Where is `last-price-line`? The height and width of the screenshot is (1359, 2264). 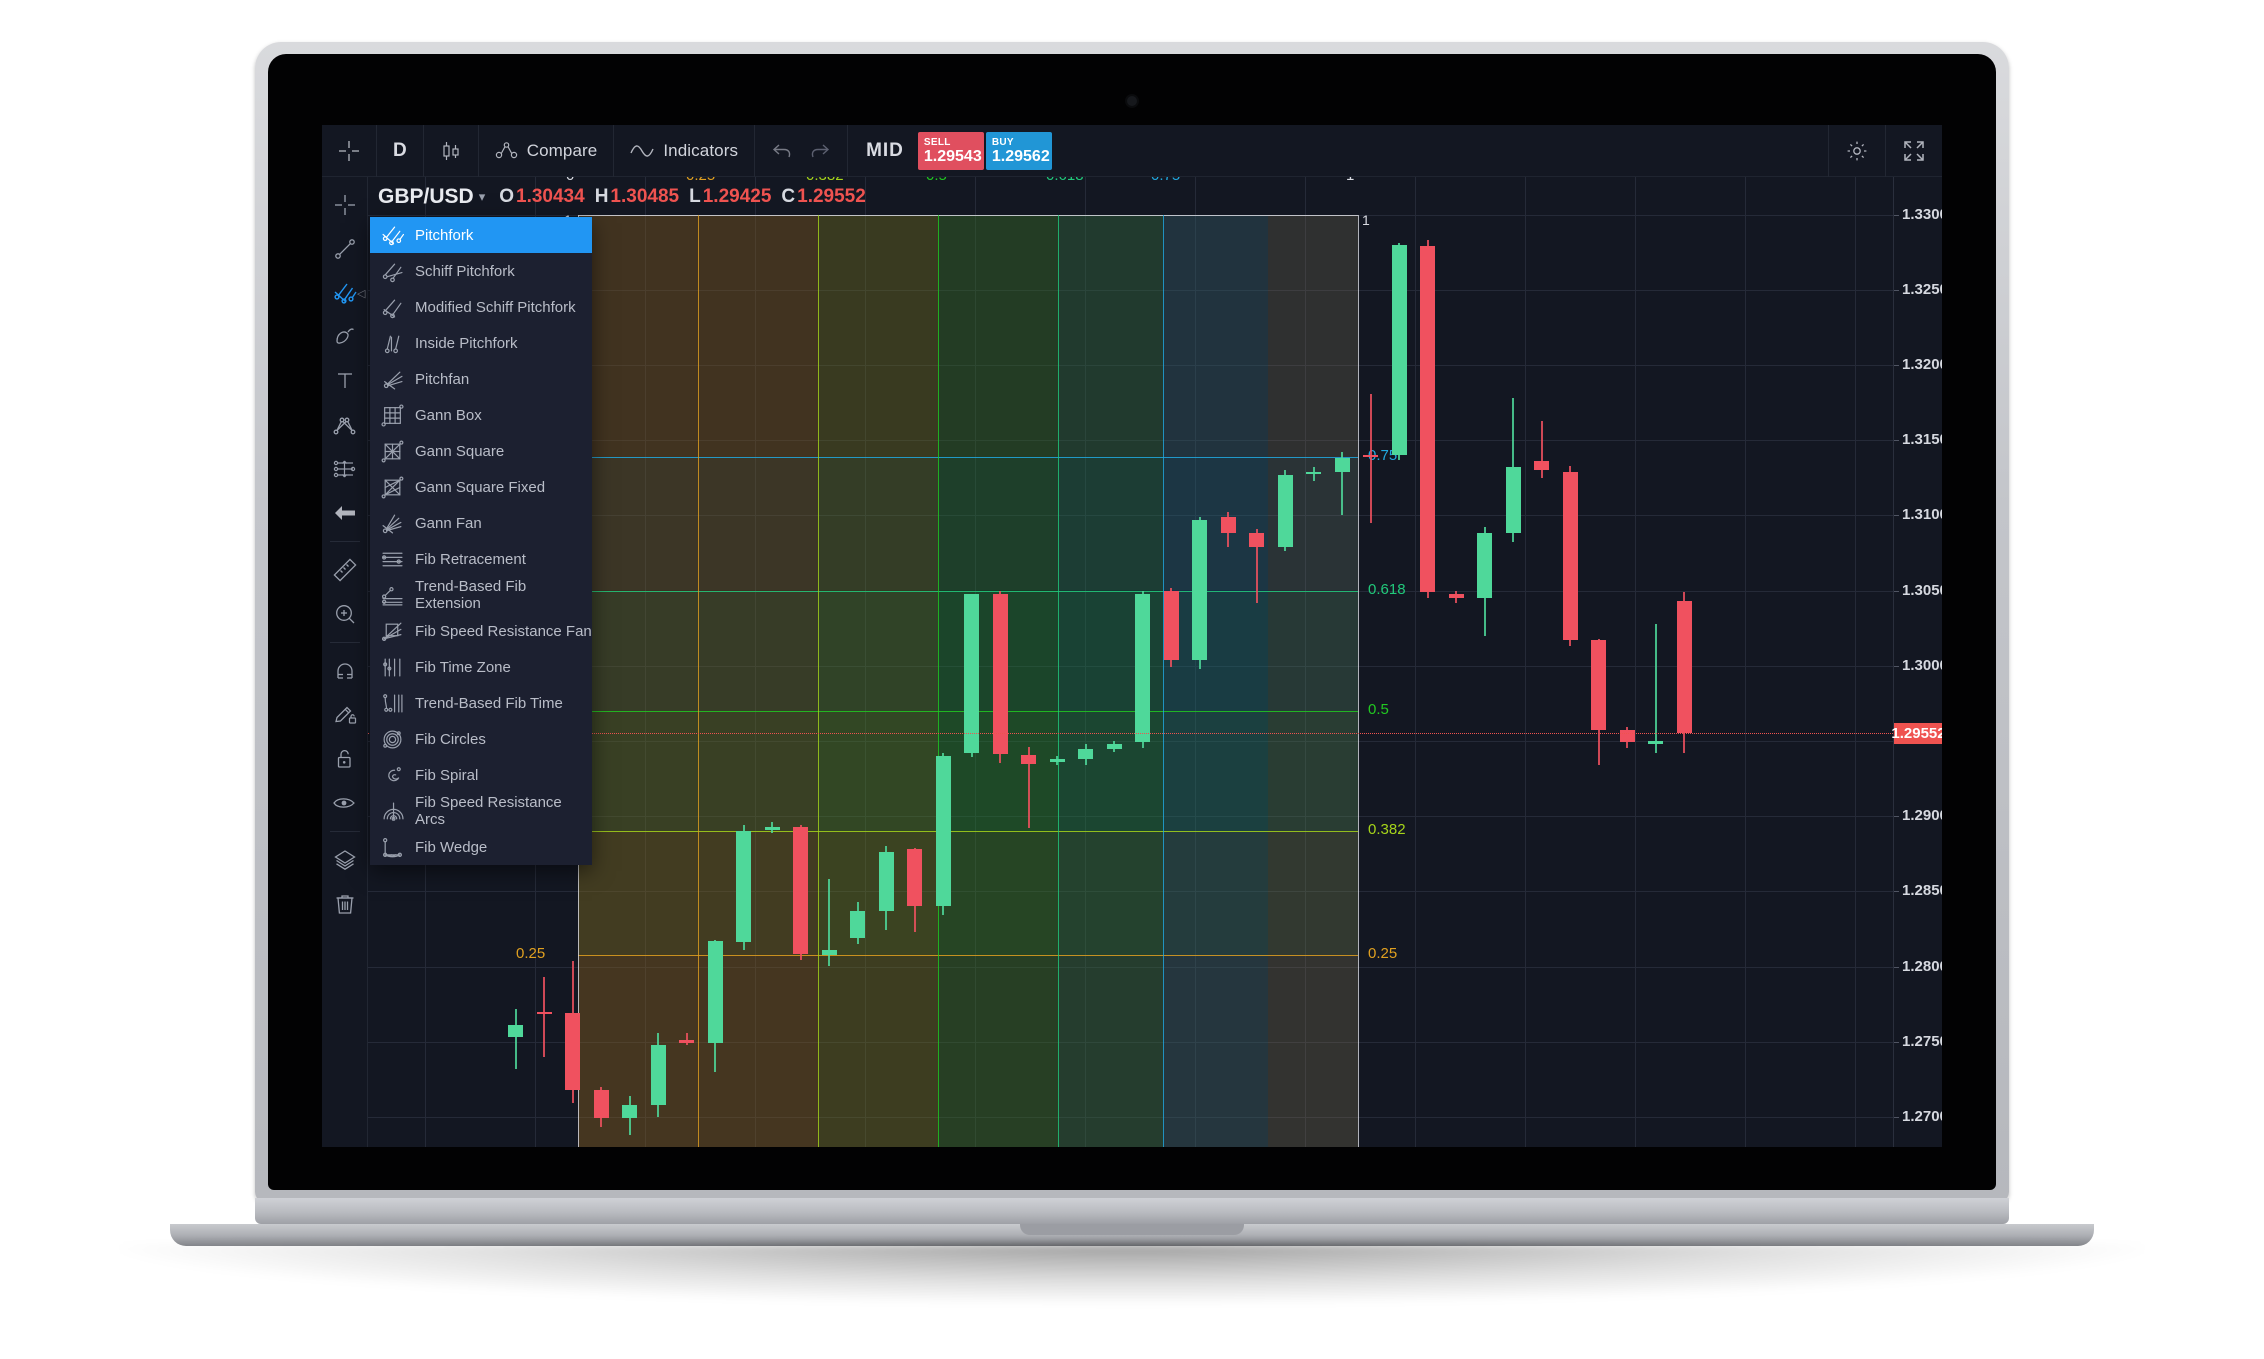
last-price-line is located at coordinates (1130, 734).